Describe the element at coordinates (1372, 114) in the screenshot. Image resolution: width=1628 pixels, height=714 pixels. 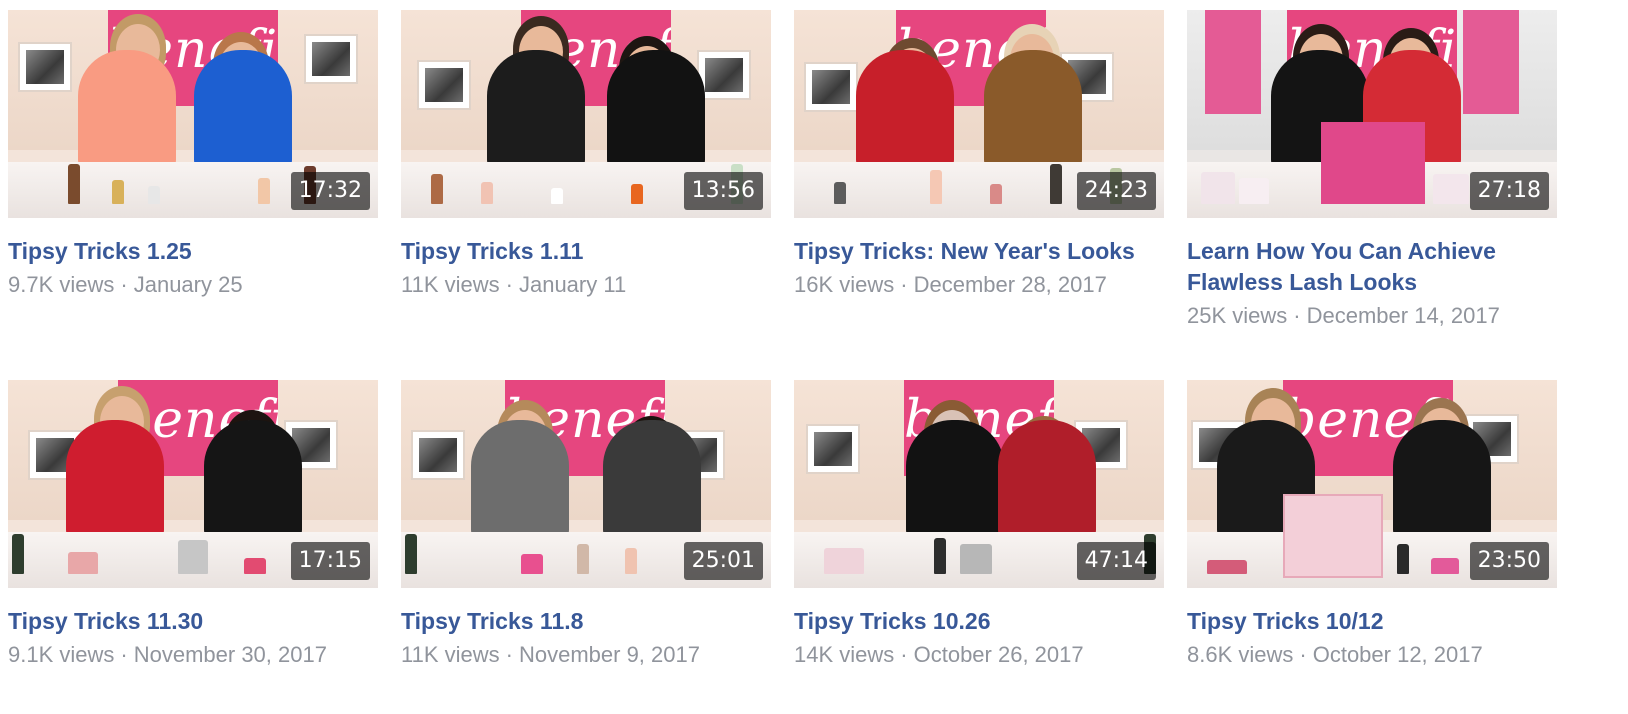
I see `video-thumbnail: benefit 27:18` at that location.